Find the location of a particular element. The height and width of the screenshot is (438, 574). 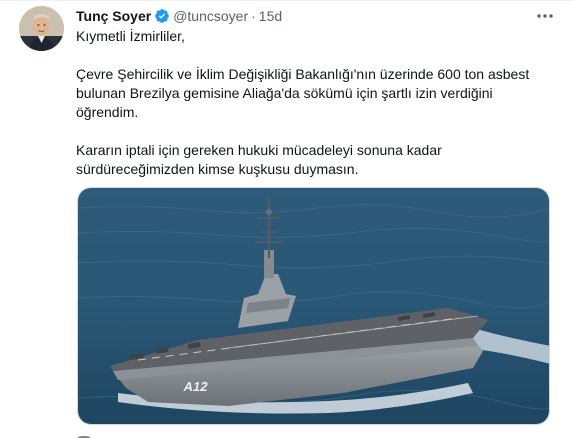

user-handle: @tuncsoyer is located at coordinates (210, 16).